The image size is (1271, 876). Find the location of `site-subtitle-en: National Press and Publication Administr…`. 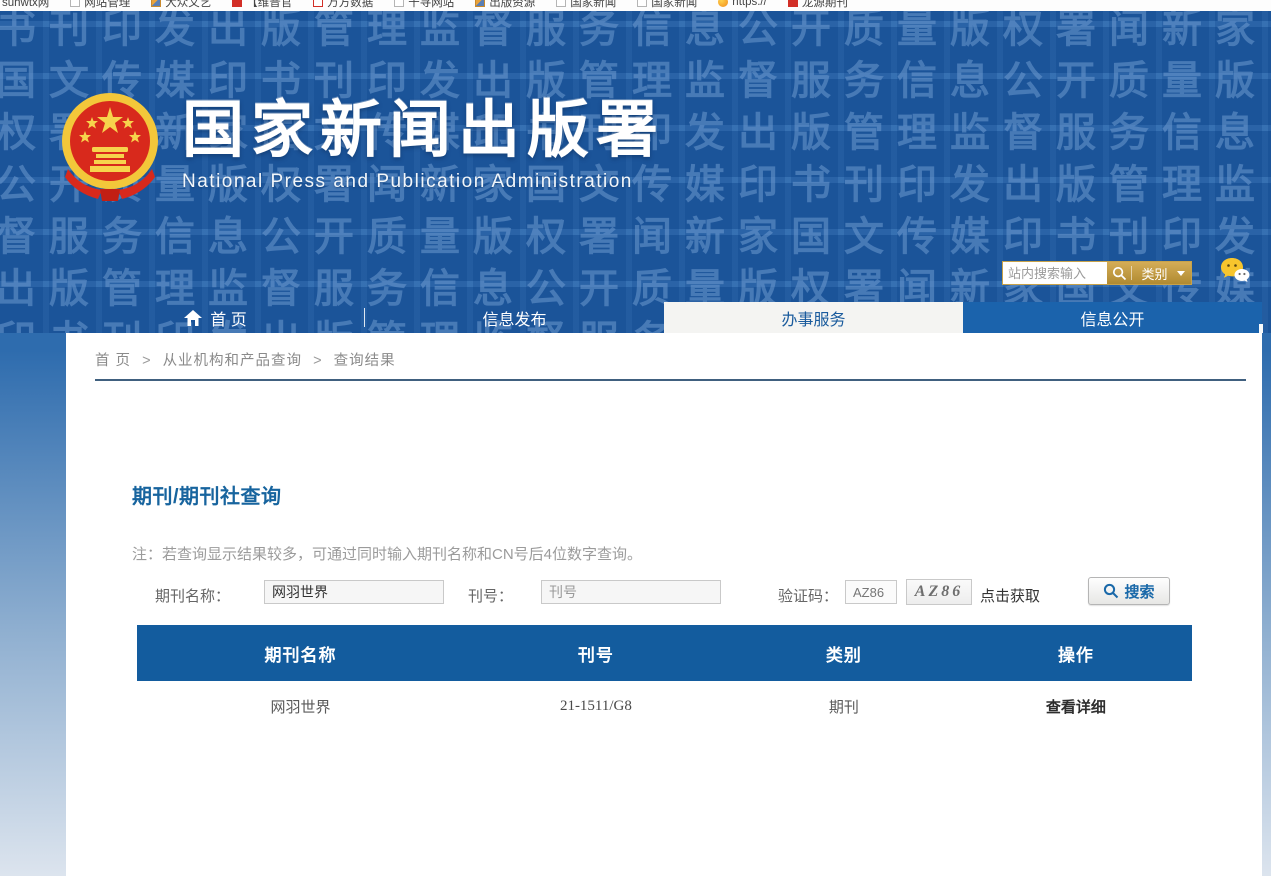

site-subtitle-en: National Press and Publication Administr… is located at coordinates (407, 182).